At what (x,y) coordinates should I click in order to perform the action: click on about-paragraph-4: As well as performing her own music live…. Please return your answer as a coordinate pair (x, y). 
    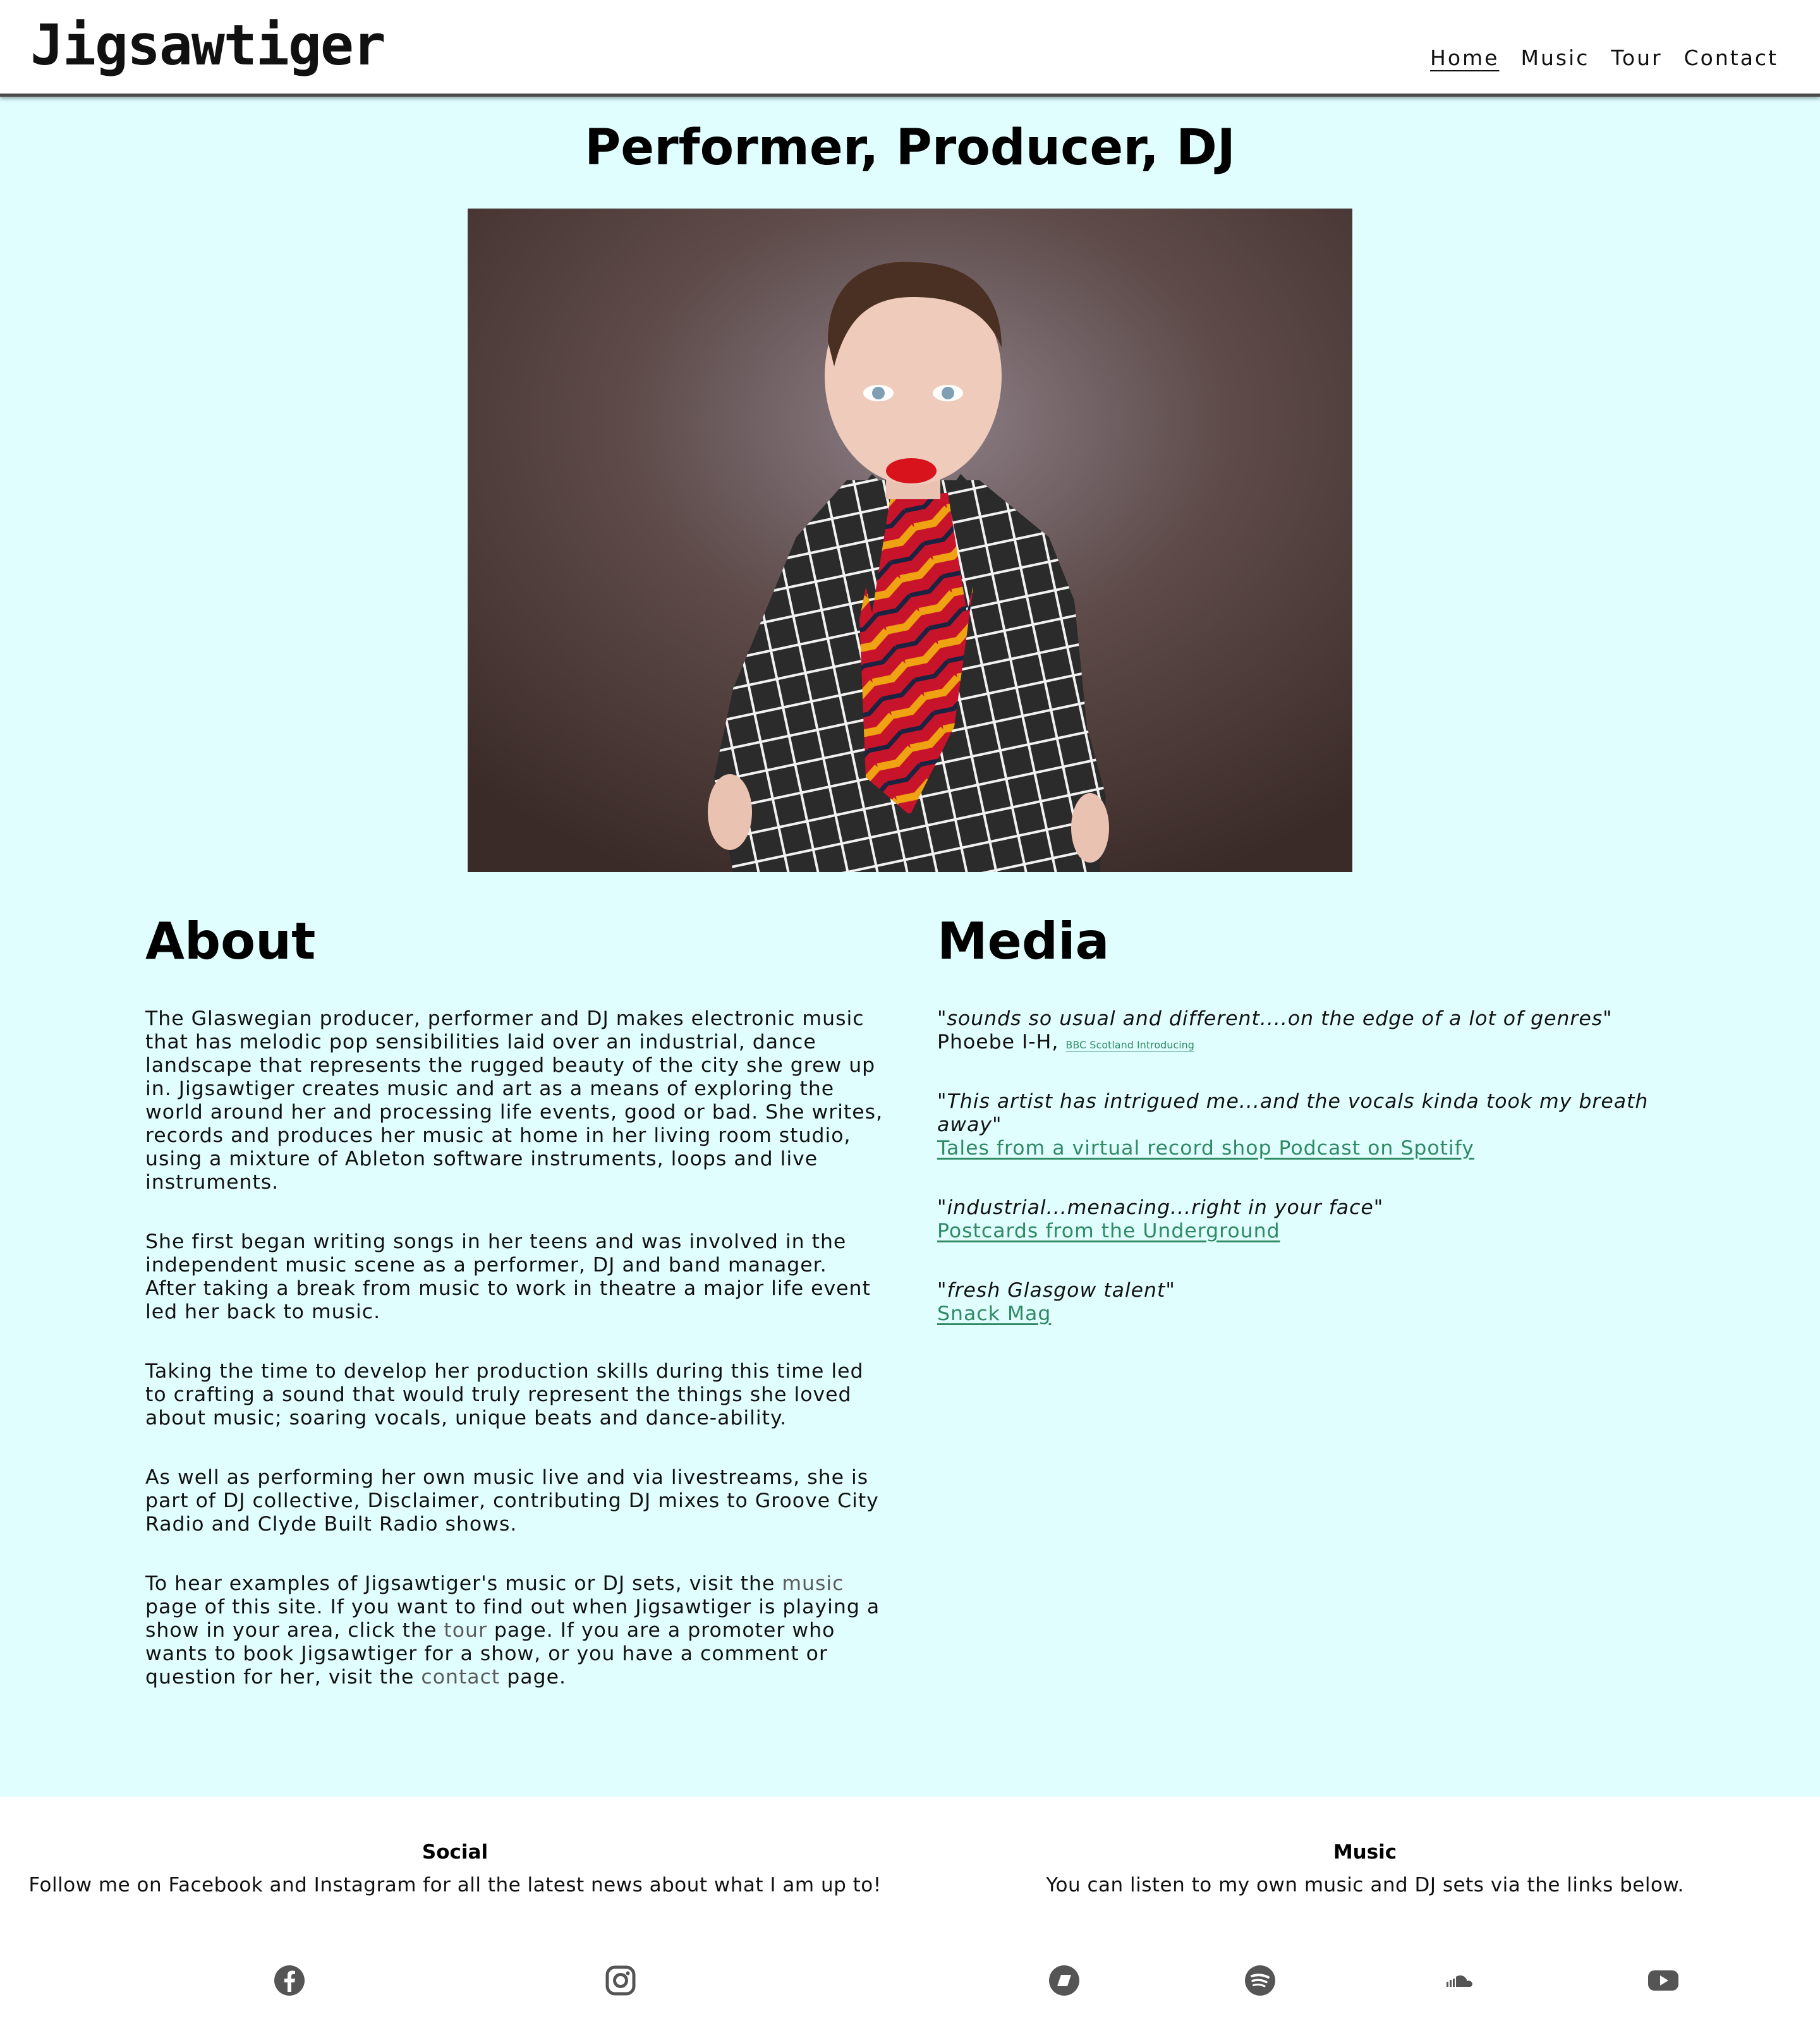
    Looking at the image, I should click on (512, 1501).